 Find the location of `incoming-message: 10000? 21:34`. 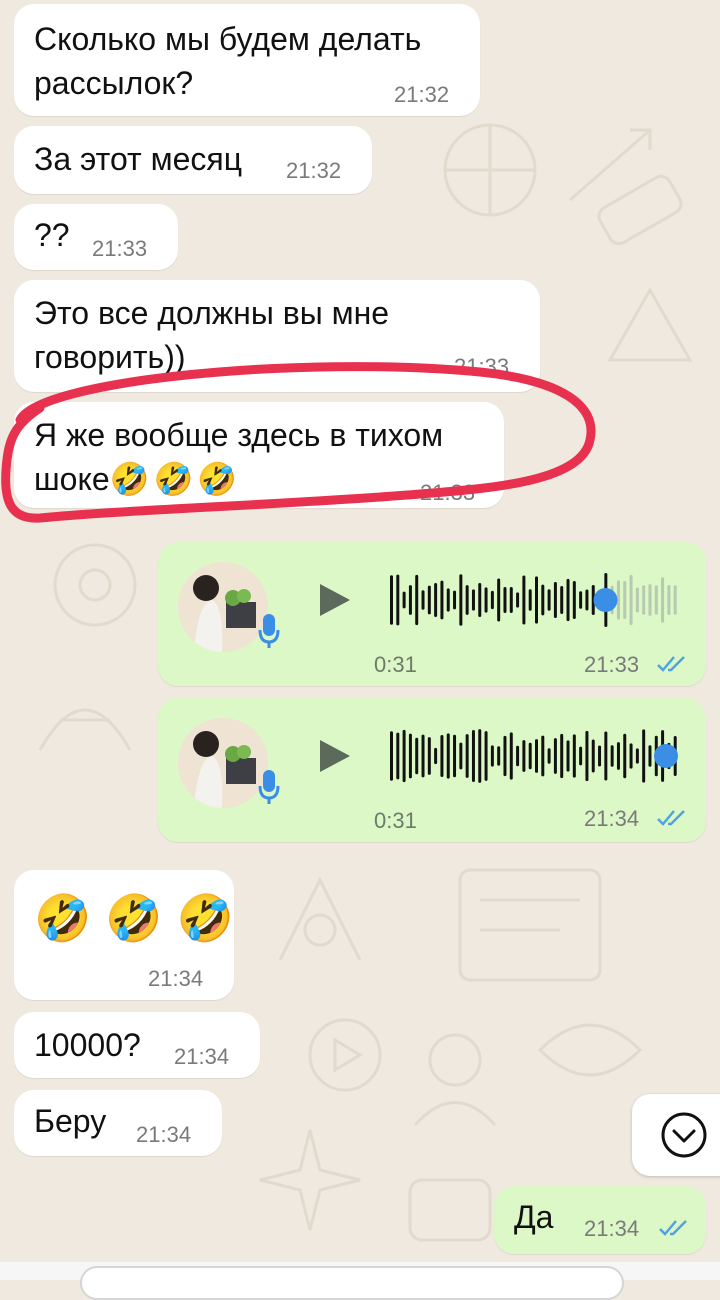

incoming-message: 10000? 21:34 is located at coordinates (137, 1045).